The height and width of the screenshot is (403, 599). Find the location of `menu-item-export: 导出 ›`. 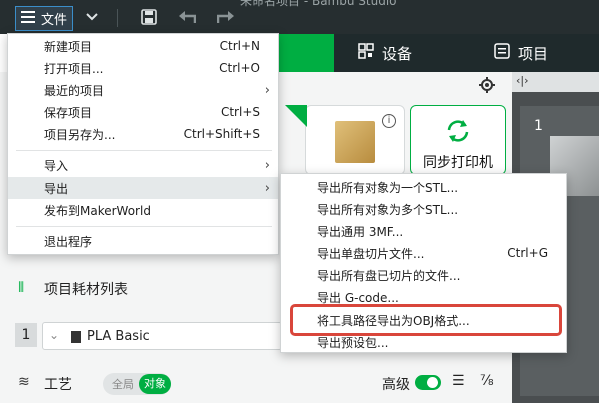

menu-item-export: 导出 › is located at coordinates (143, 188).